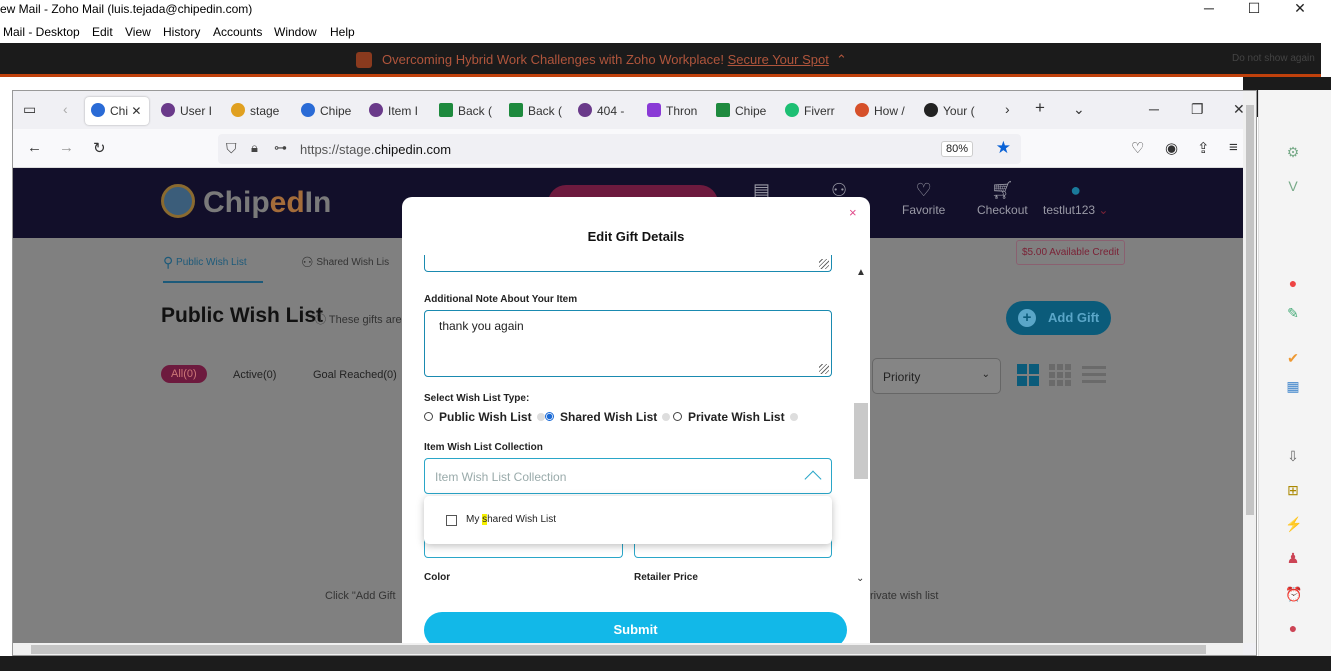 This screenshot has height=671, width=1331. What do you see at coordinates (136, 111) in the screenshot?
I see `close-tab-icon: ✕` at bounding box center [136, 111].